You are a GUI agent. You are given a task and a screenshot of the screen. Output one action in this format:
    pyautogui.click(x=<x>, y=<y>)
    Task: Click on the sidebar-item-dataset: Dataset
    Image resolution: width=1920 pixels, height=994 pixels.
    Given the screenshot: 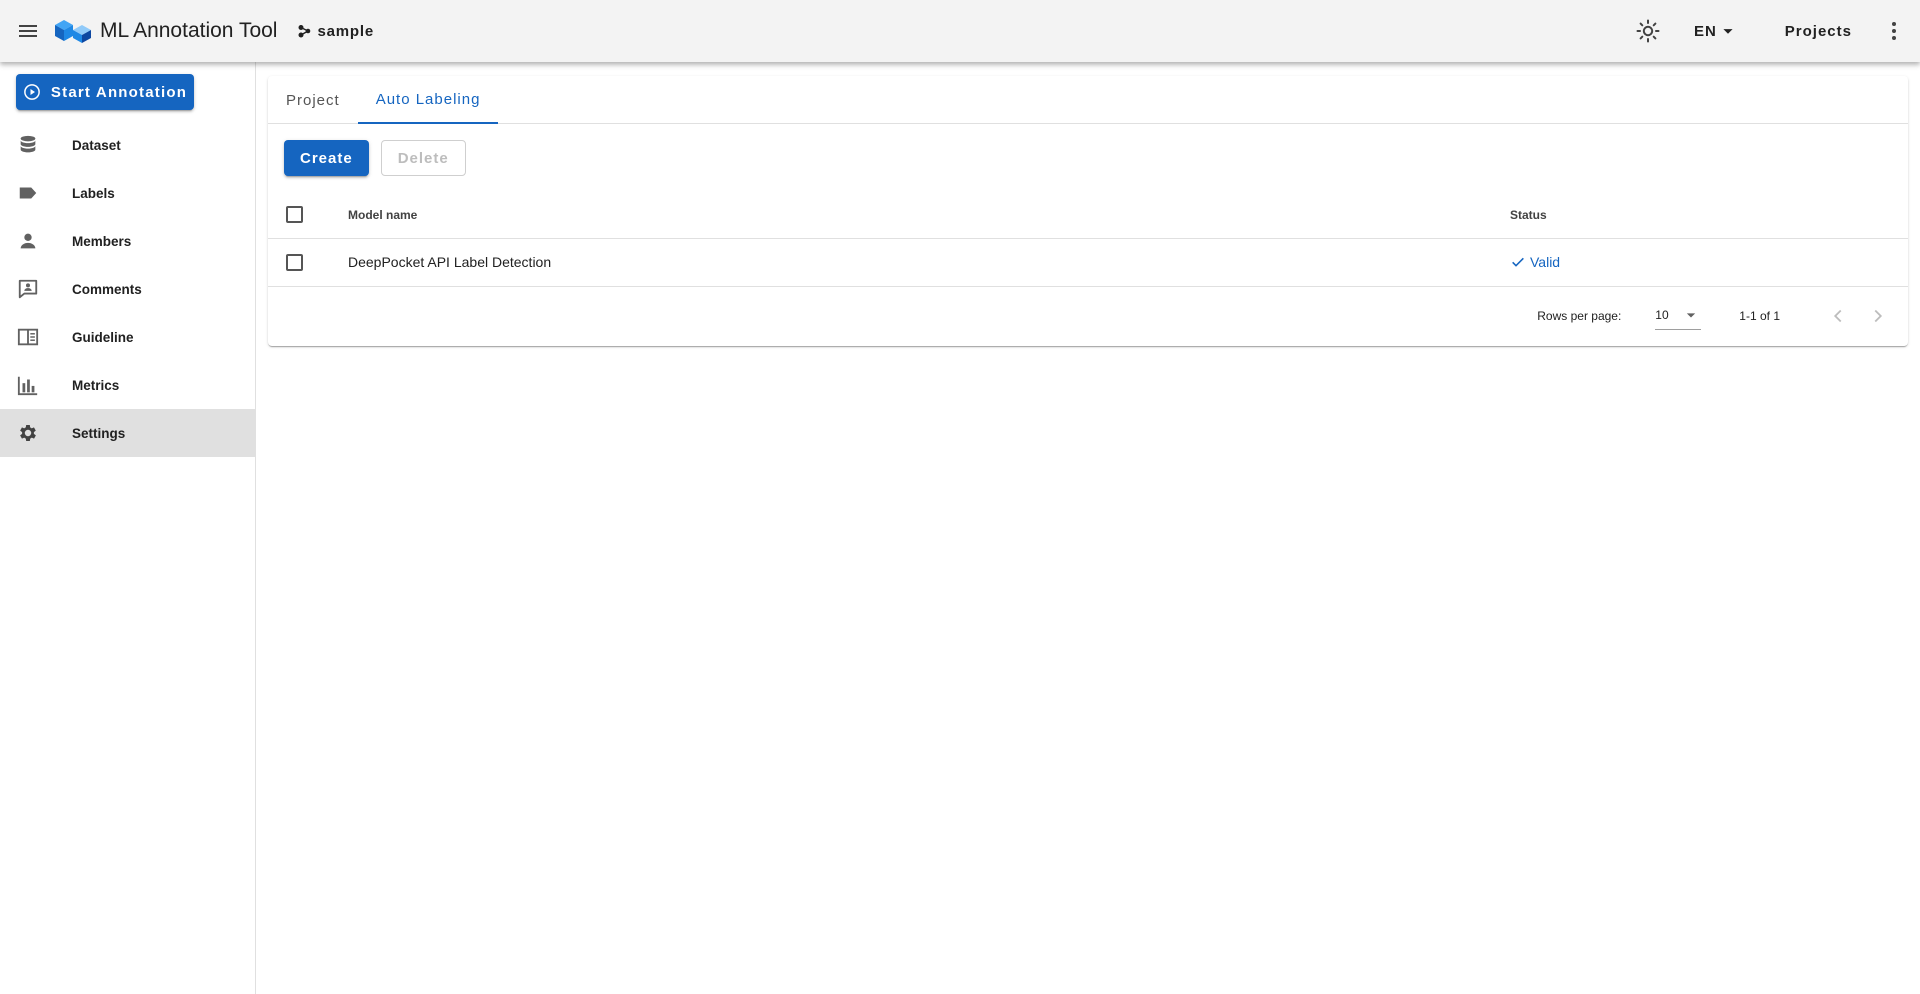 What is the action you would take?
    pyautogui.click(x=127, y=145)
    